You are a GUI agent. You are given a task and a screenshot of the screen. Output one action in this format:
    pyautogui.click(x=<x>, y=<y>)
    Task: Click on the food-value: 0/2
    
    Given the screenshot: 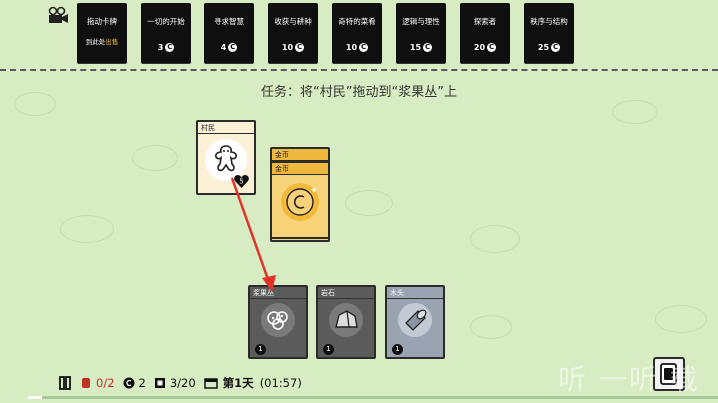 What is the action you would take?
    pyautogui.click(x=105, y=383)
    